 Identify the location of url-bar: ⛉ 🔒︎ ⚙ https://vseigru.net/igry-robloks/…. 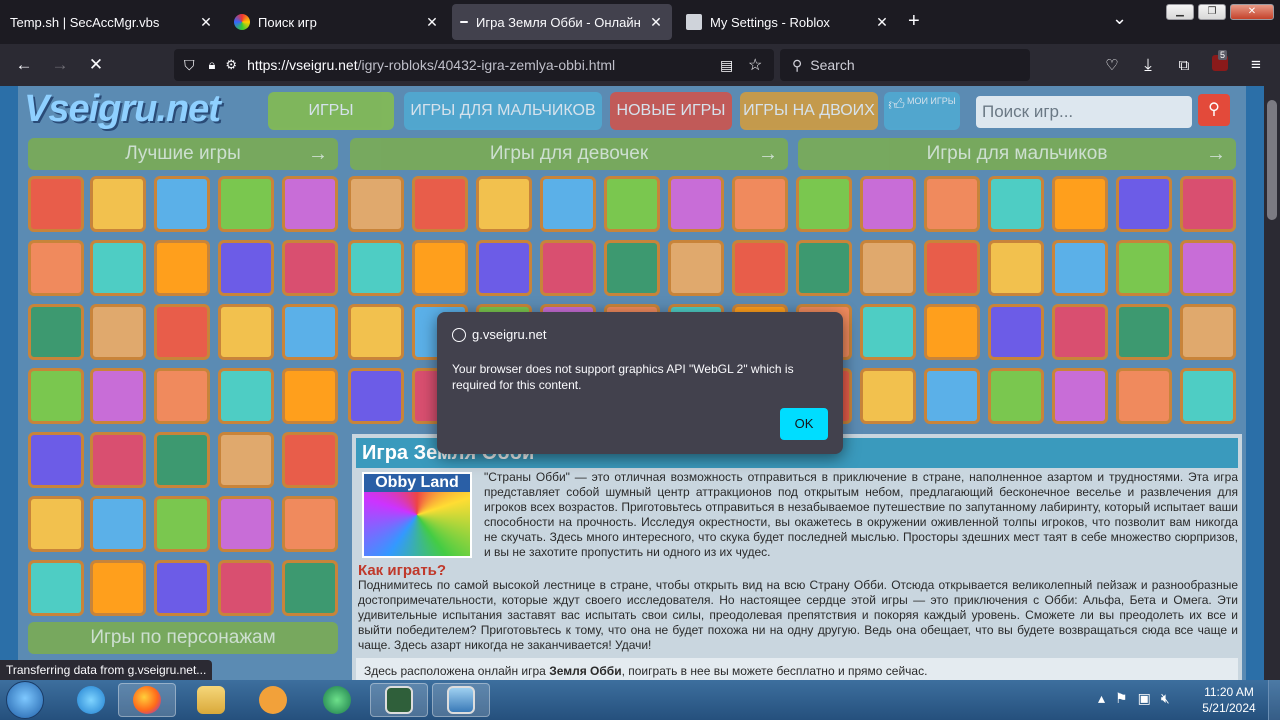
(474, 65).